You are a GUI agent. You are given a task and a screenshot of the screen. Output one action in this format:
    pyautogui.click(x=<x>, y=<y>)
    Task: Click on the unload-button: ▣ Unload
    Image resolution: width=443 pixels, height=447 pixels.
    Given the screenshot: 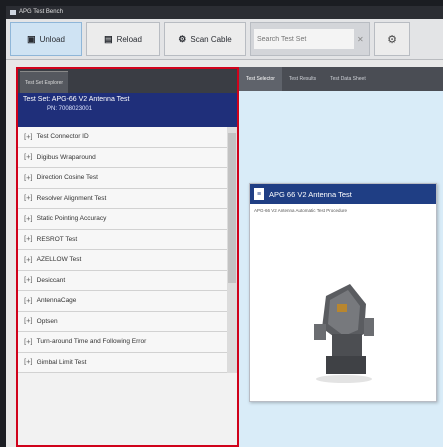 What is the action you would take?
    pyautogui.click(x=46, y=39)
    